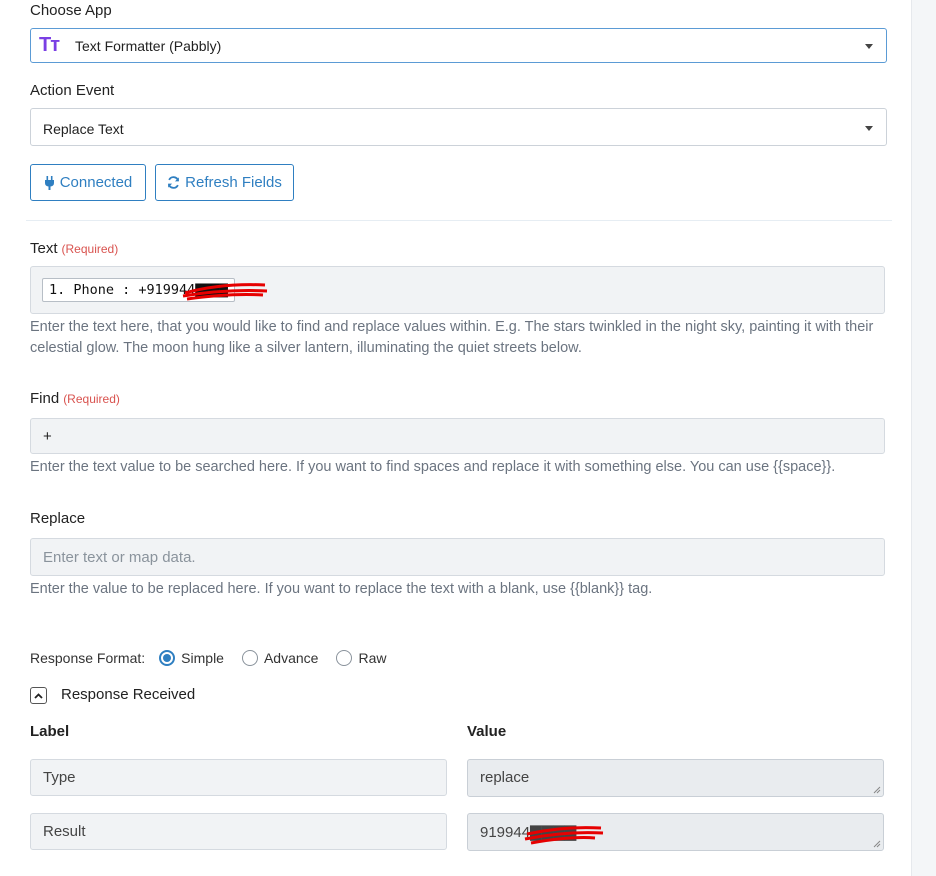 This screenshot has height=876, width=936. I want to click on connected-button: Connected, so click(88, 182).